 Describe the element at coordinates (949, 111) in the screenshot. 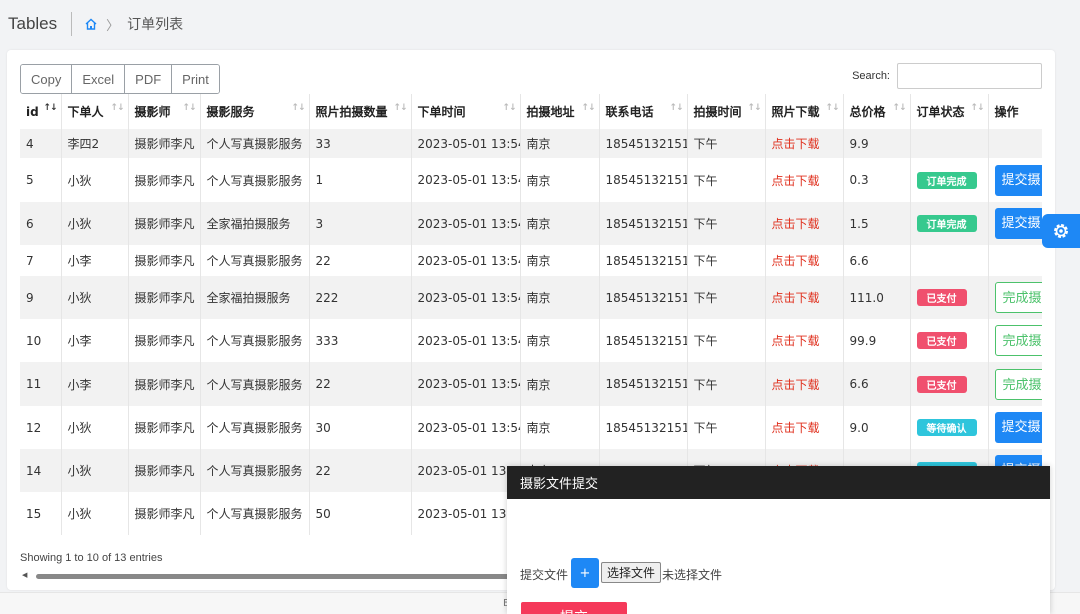

I see `column-header: 订单状态 ↑↓` at that location.